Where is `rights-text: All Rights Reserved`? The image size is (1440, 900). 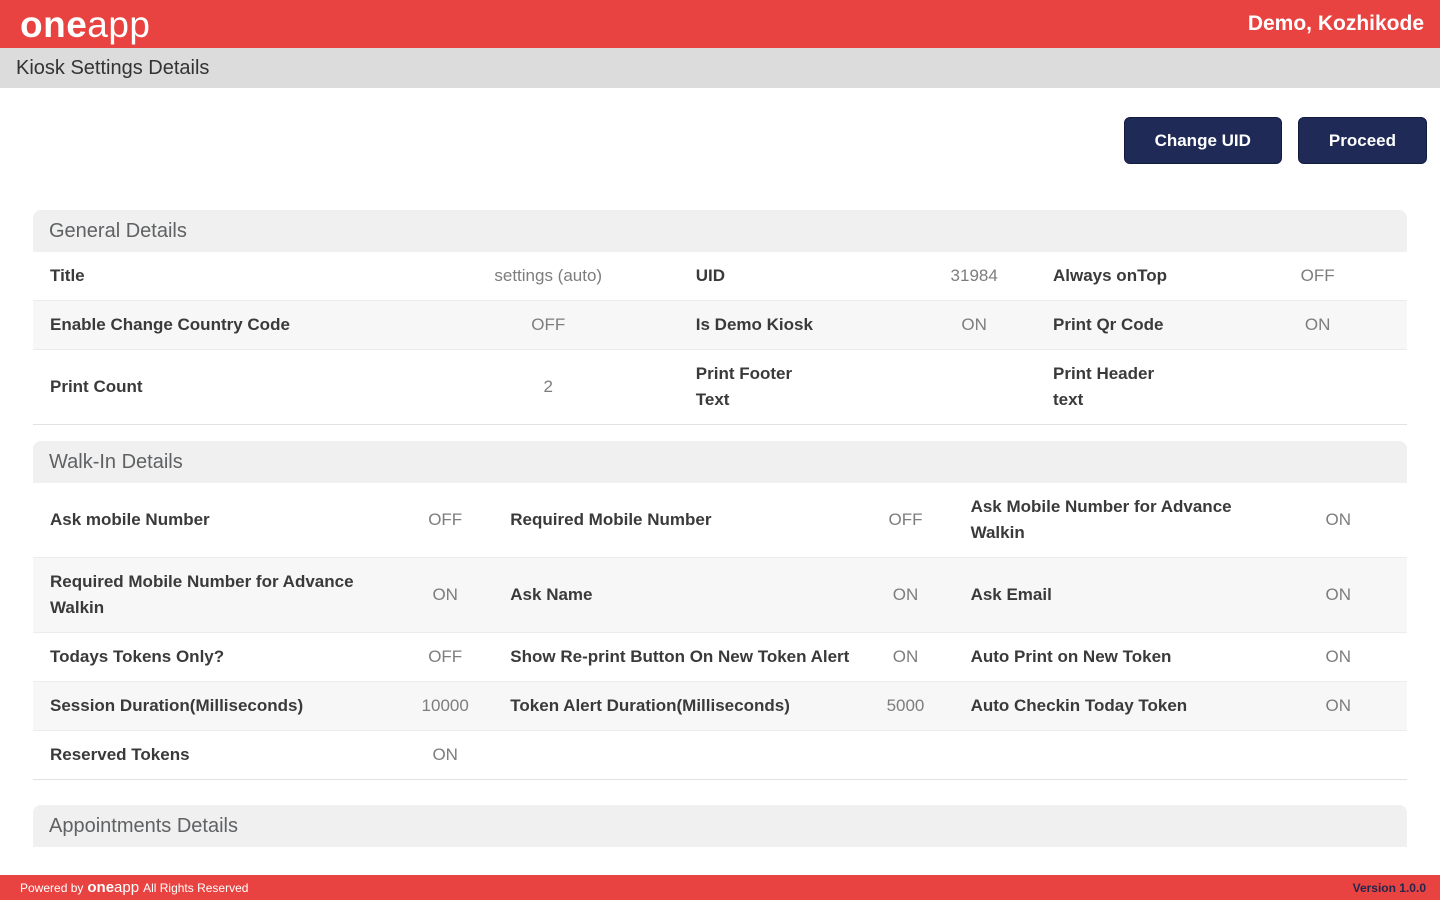 rights-text: All Rights Reserved is located at coordinates (196, 888).